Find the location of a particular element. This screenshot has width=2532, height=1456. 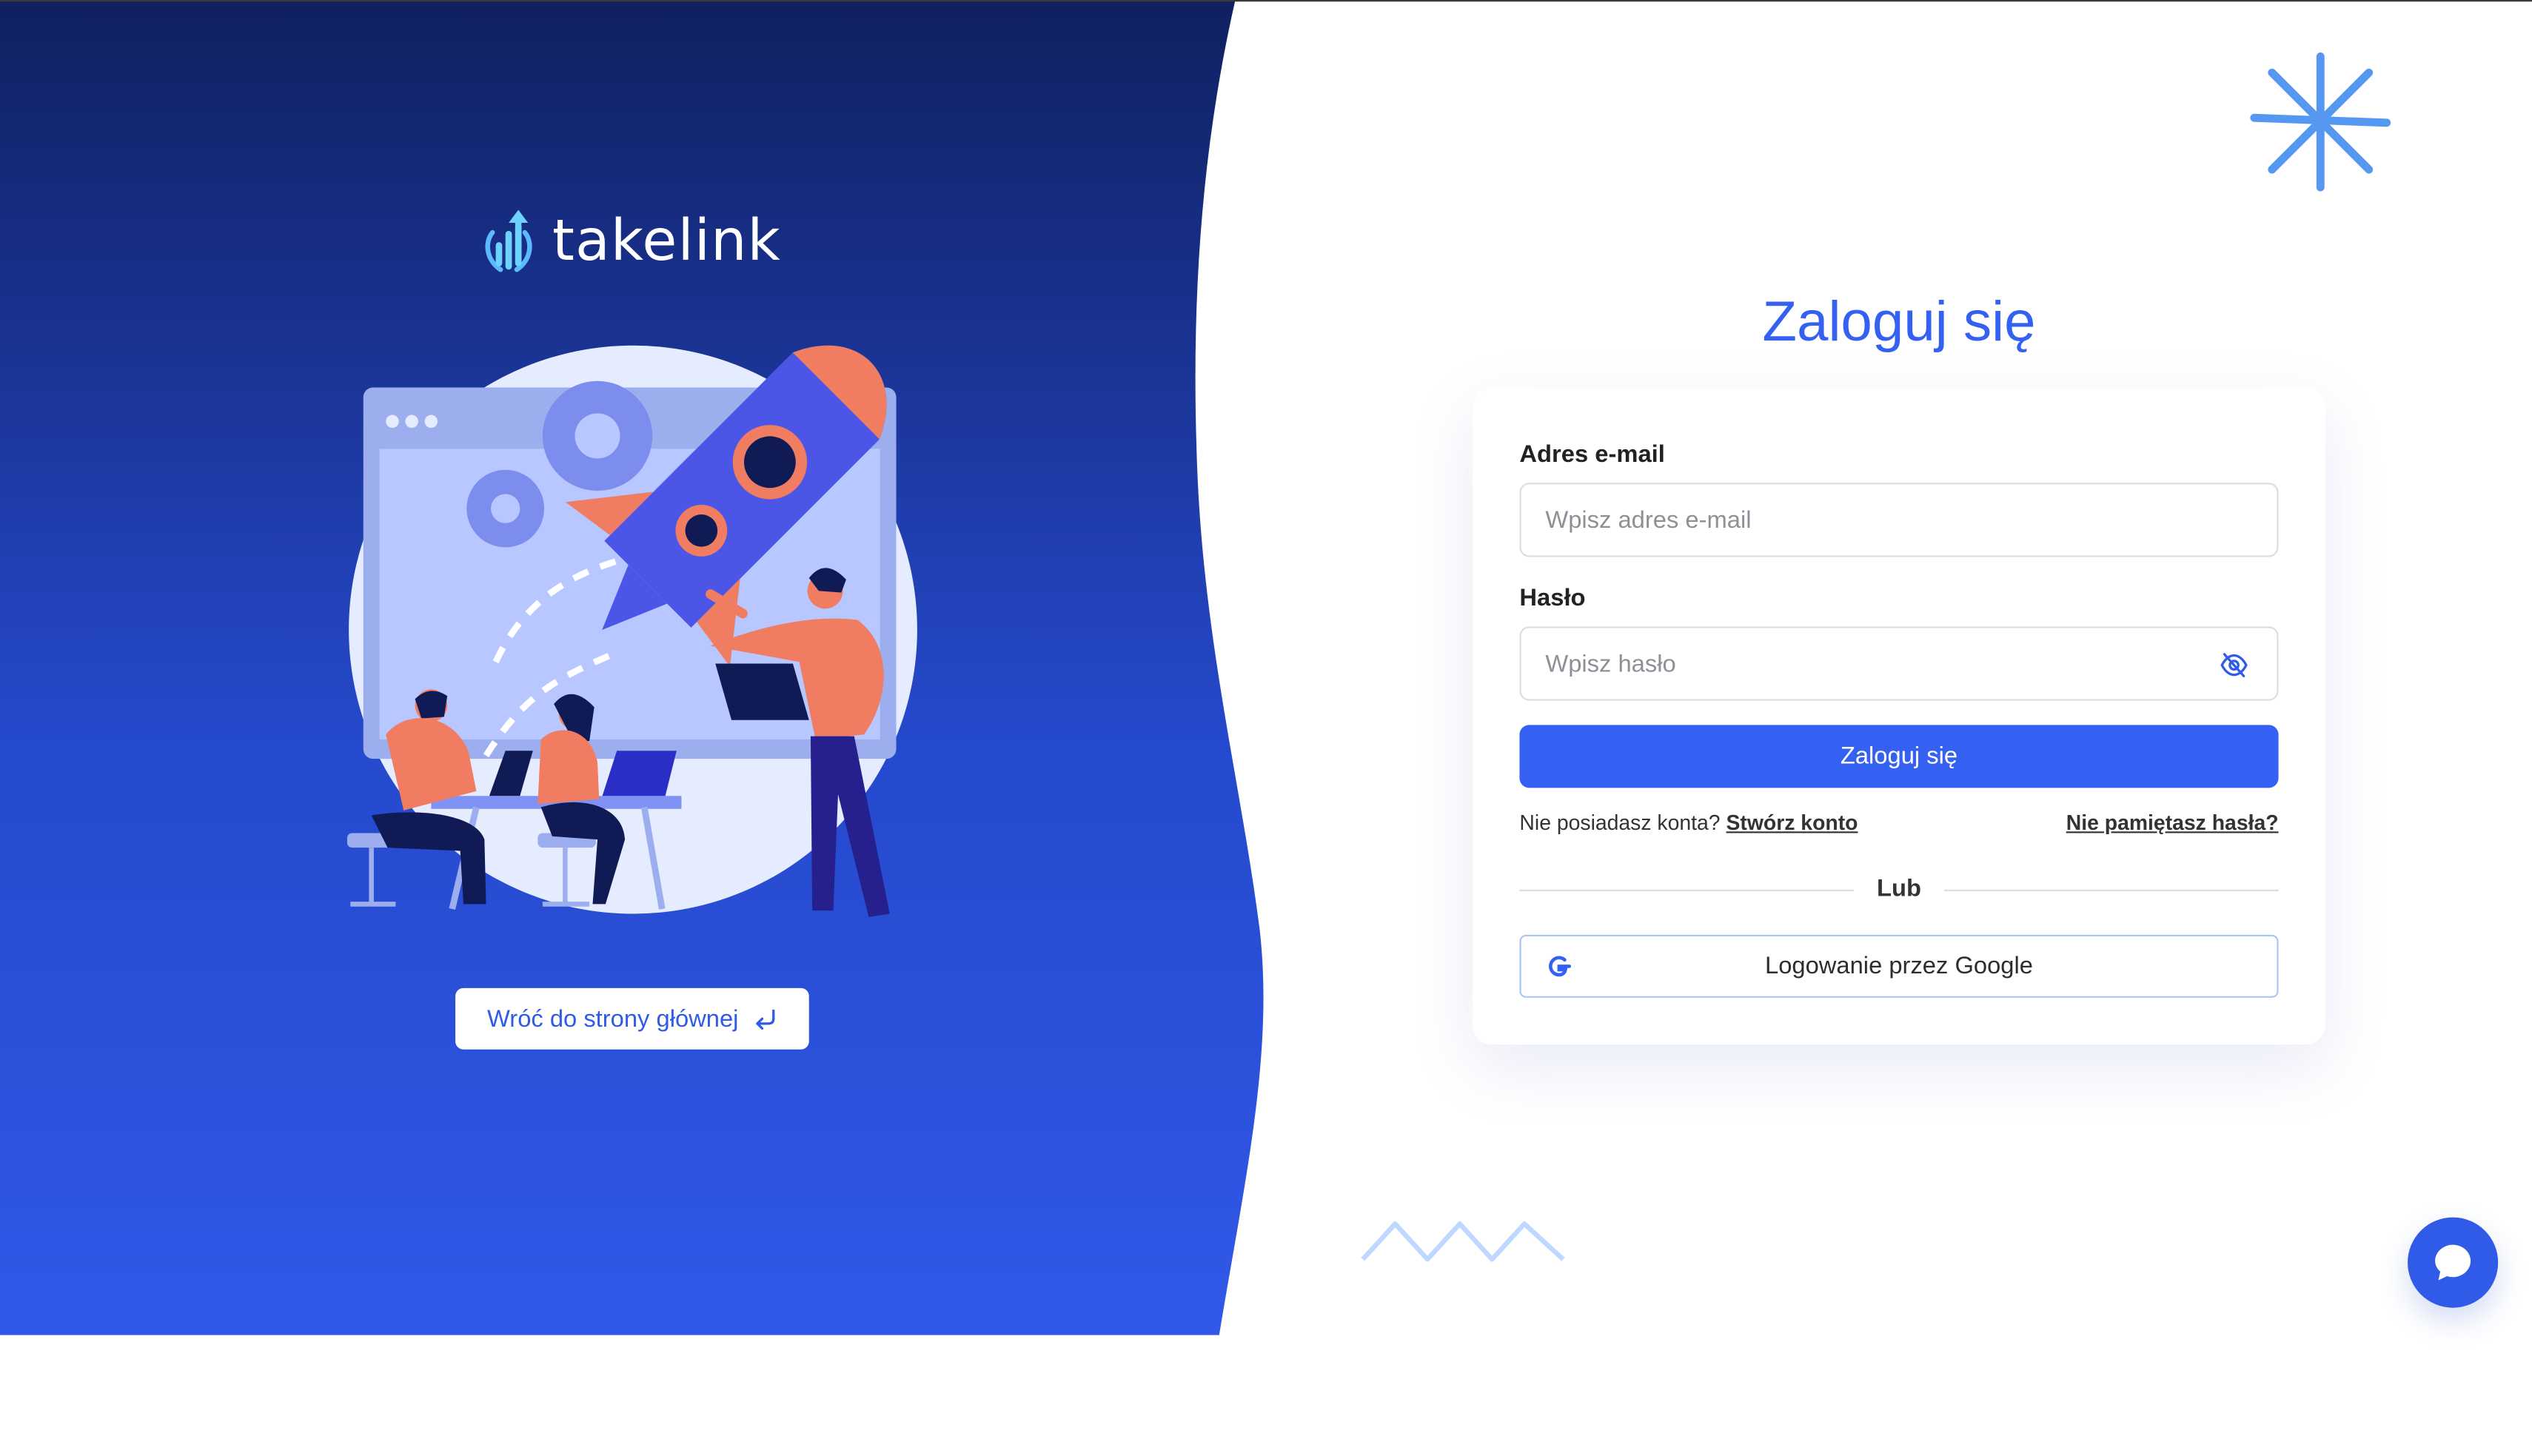

email-field is located at coordinates (1899, 520).